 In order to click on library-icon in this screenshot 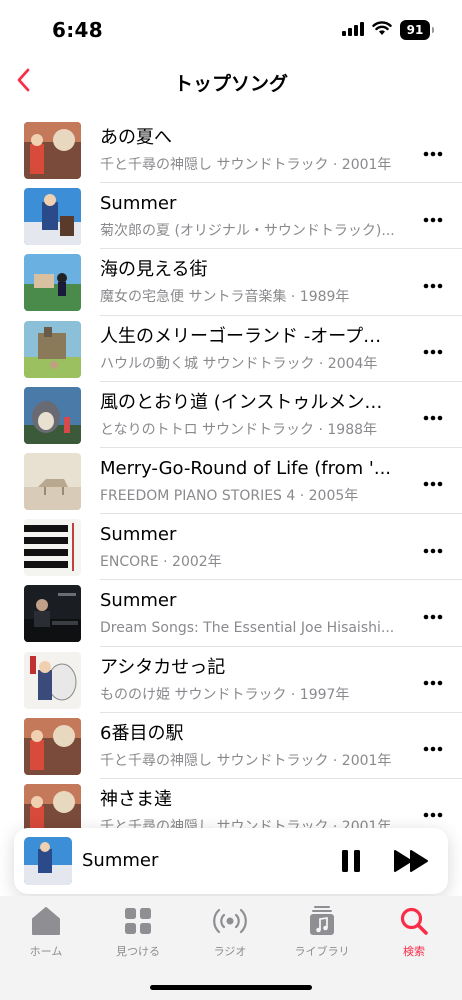, I will do `click(322, 923)`.